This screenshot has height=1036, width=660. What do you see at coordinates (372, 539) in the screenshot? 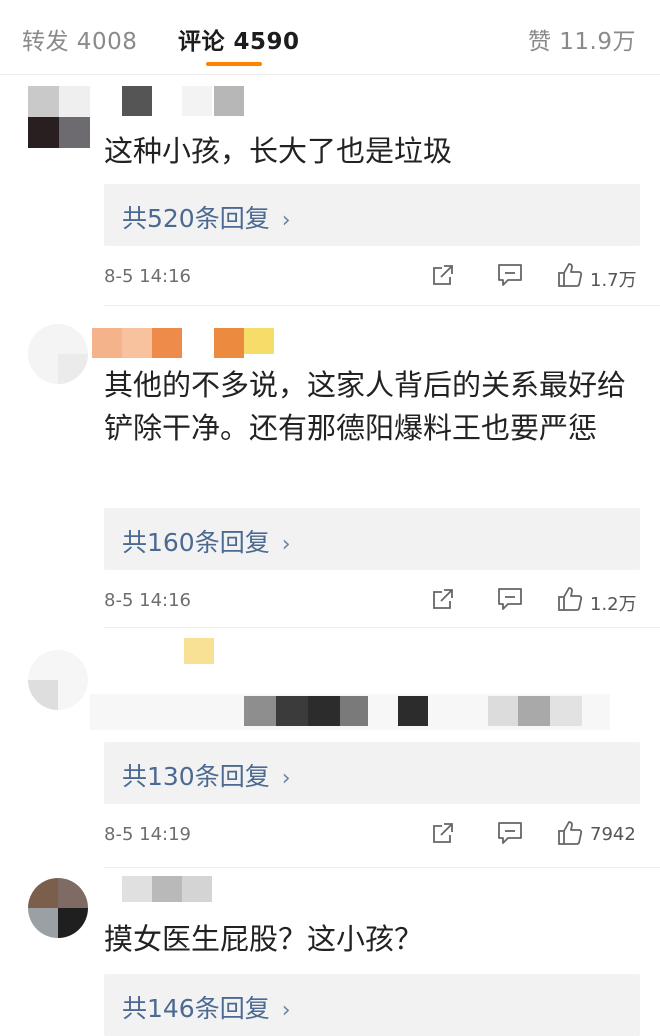
I see `view-replies-button: 共160条回复 ›` at bounding box center [372, 539].